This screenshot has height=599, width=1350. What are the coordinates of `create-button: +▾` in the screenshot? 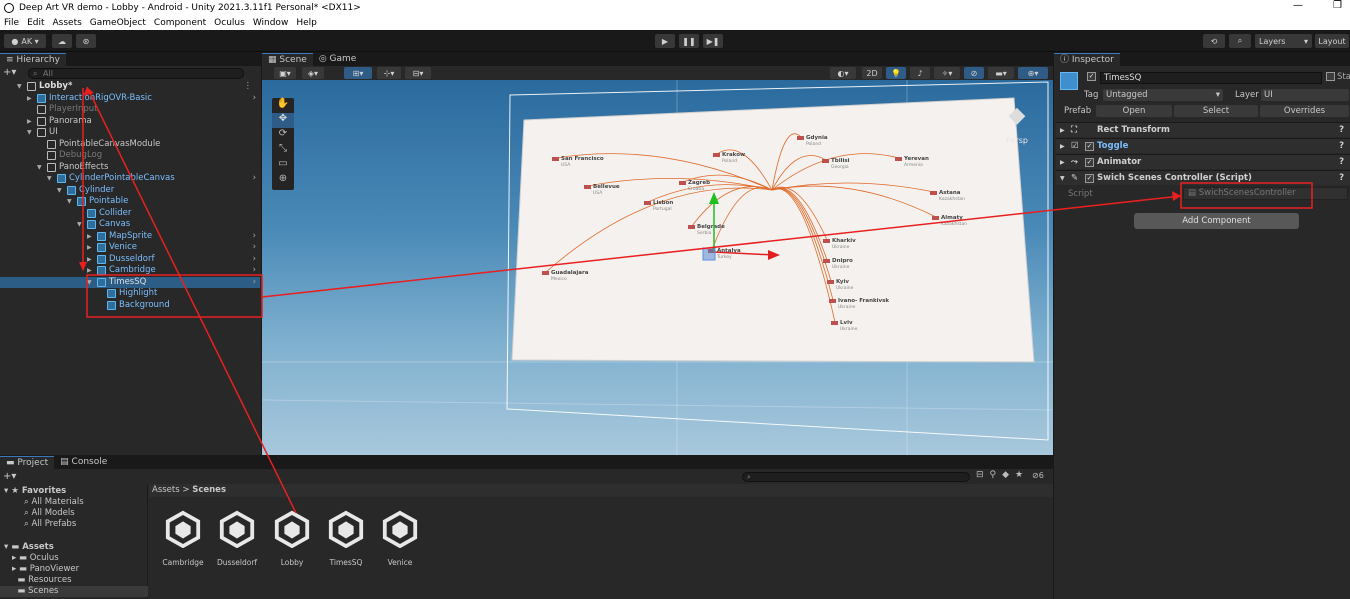 It's located at (13, 73).